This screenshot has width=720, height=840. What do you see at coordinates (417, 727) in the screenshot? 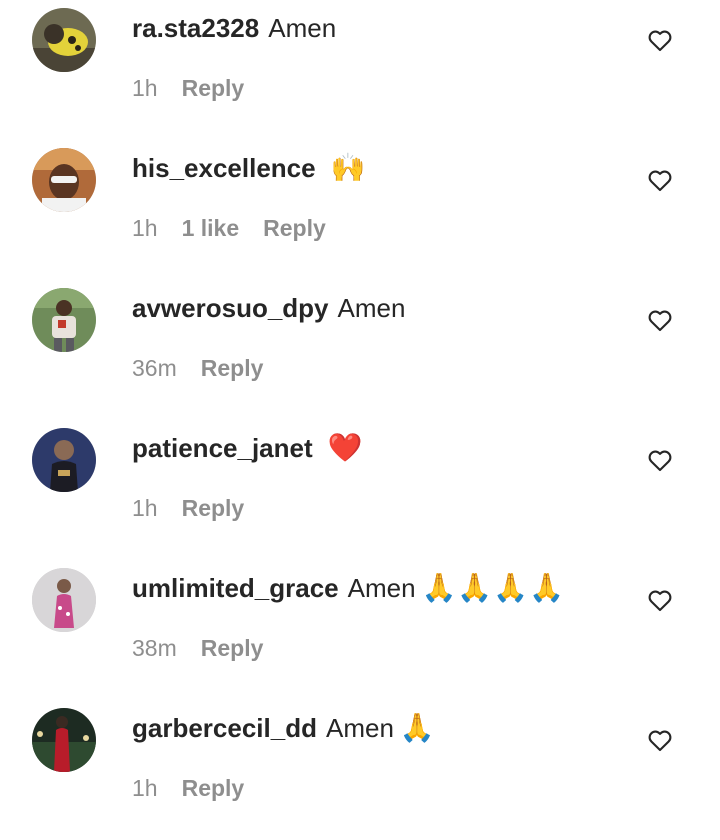
I see `folded-hands-emoji: 🙏` at bounding box center [417, 727].